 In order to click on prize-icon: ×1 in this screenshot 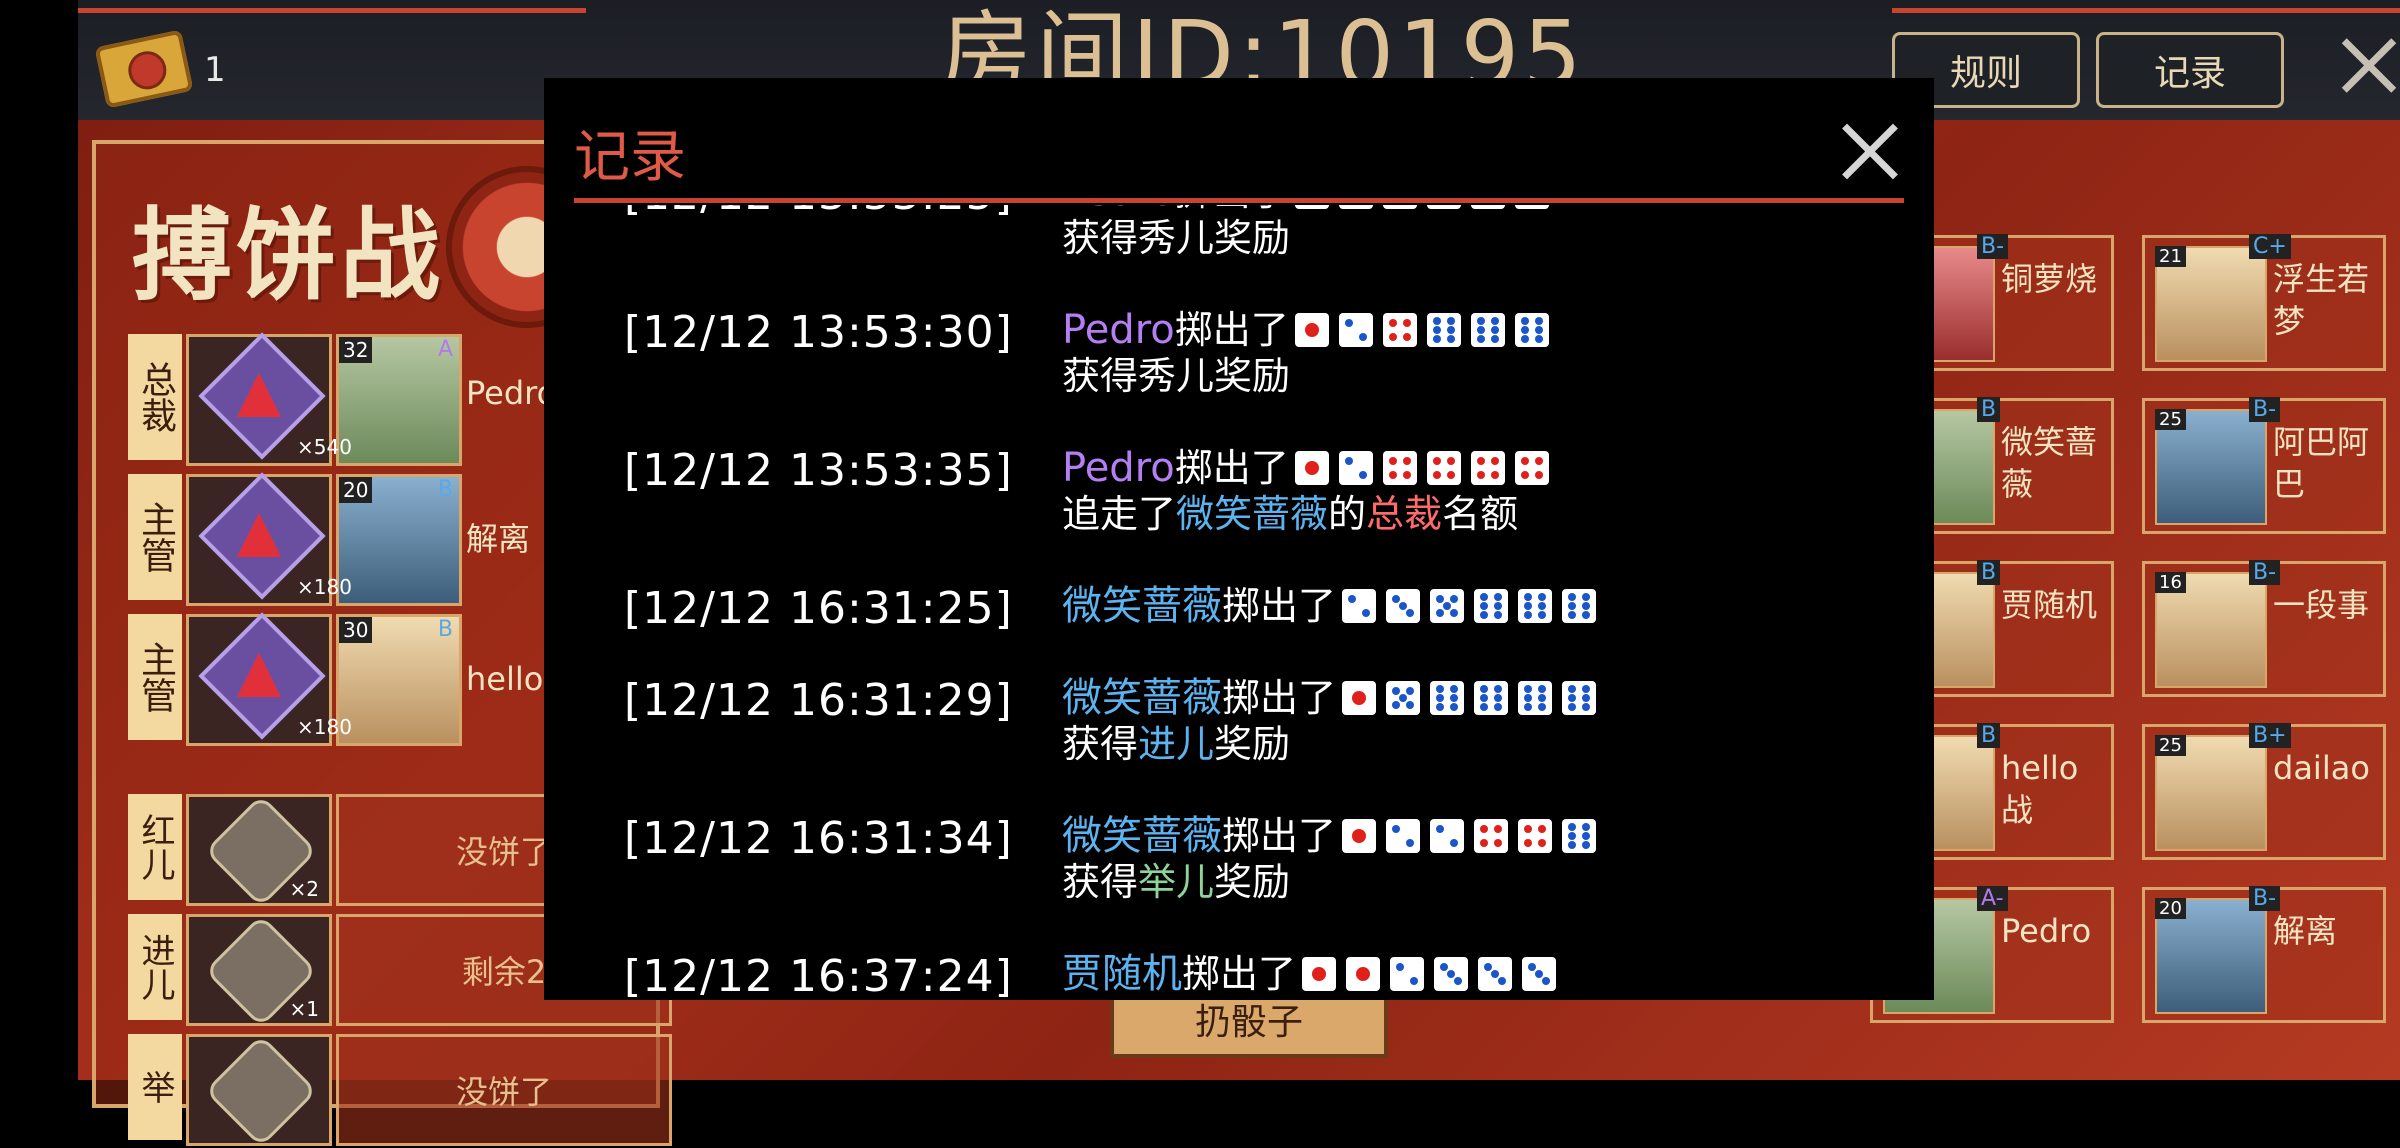, I will do `click(259, 971)`.